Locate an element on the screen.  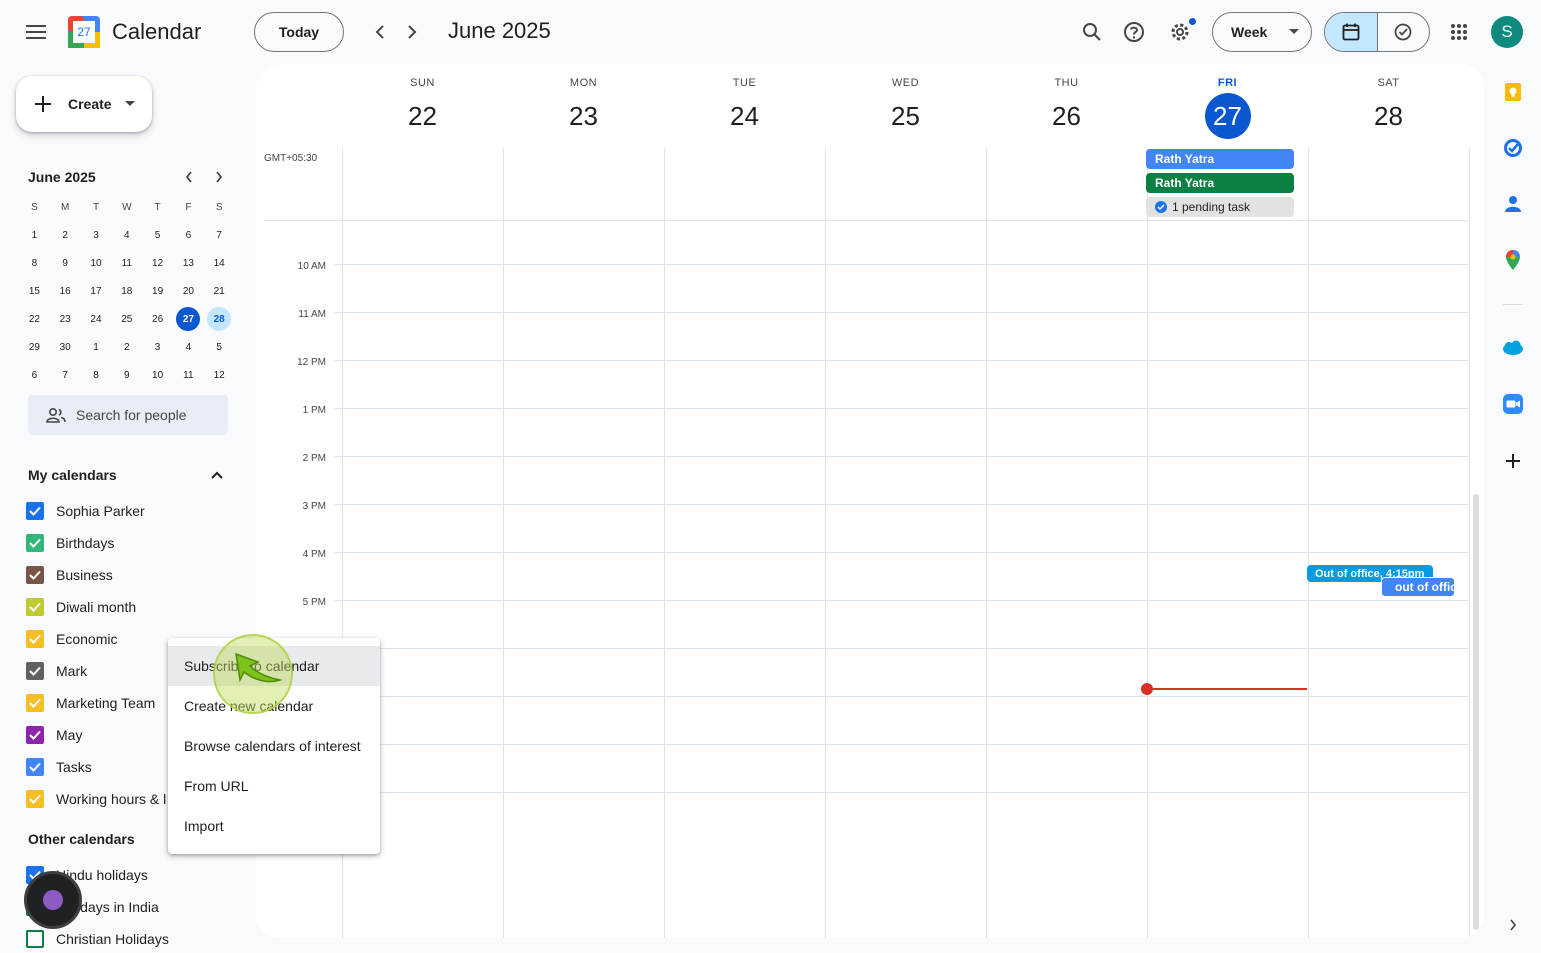
menu-item-browse-calendars: Browse calendars of interest is located at coordinates (274, 746).